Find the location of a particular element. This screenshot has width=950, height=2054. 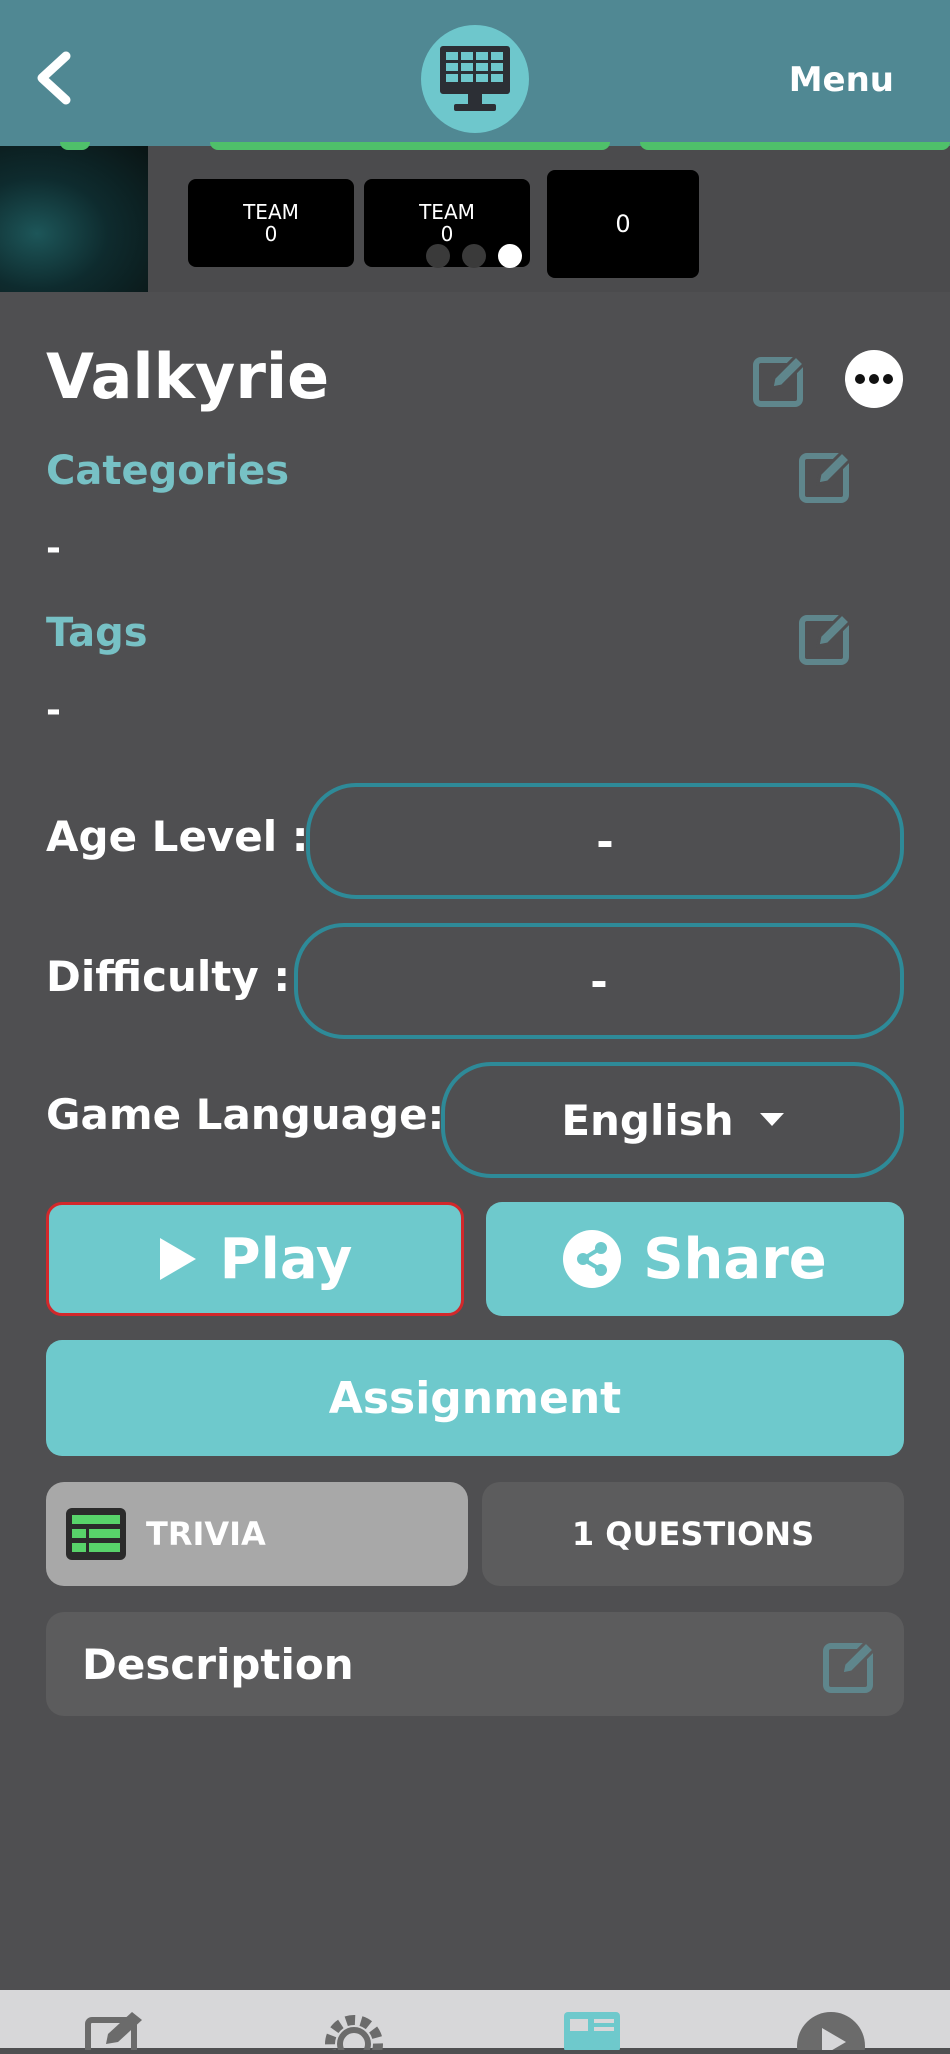

caret-down-icon is located at coordinates (771, 1119).